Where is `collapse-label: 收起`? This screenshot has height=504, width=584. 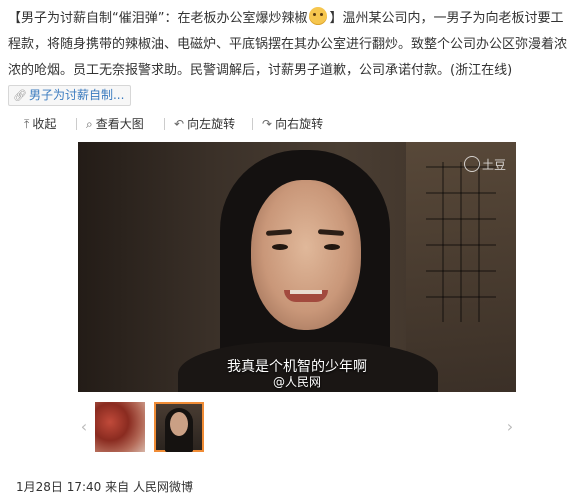
collapse-label: 收起 is located at coordinates (44, 124).